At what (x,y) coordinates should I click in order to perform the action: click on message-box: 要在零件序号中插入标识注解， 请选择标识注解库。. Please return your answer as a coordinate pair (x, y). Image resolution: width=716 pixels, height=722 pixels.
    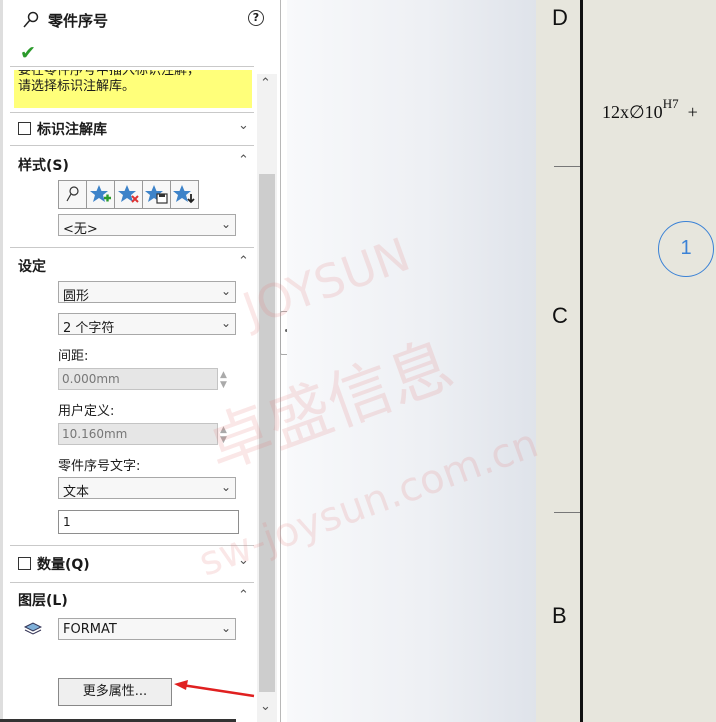
    Looking at the image, I should click on (133, 89).